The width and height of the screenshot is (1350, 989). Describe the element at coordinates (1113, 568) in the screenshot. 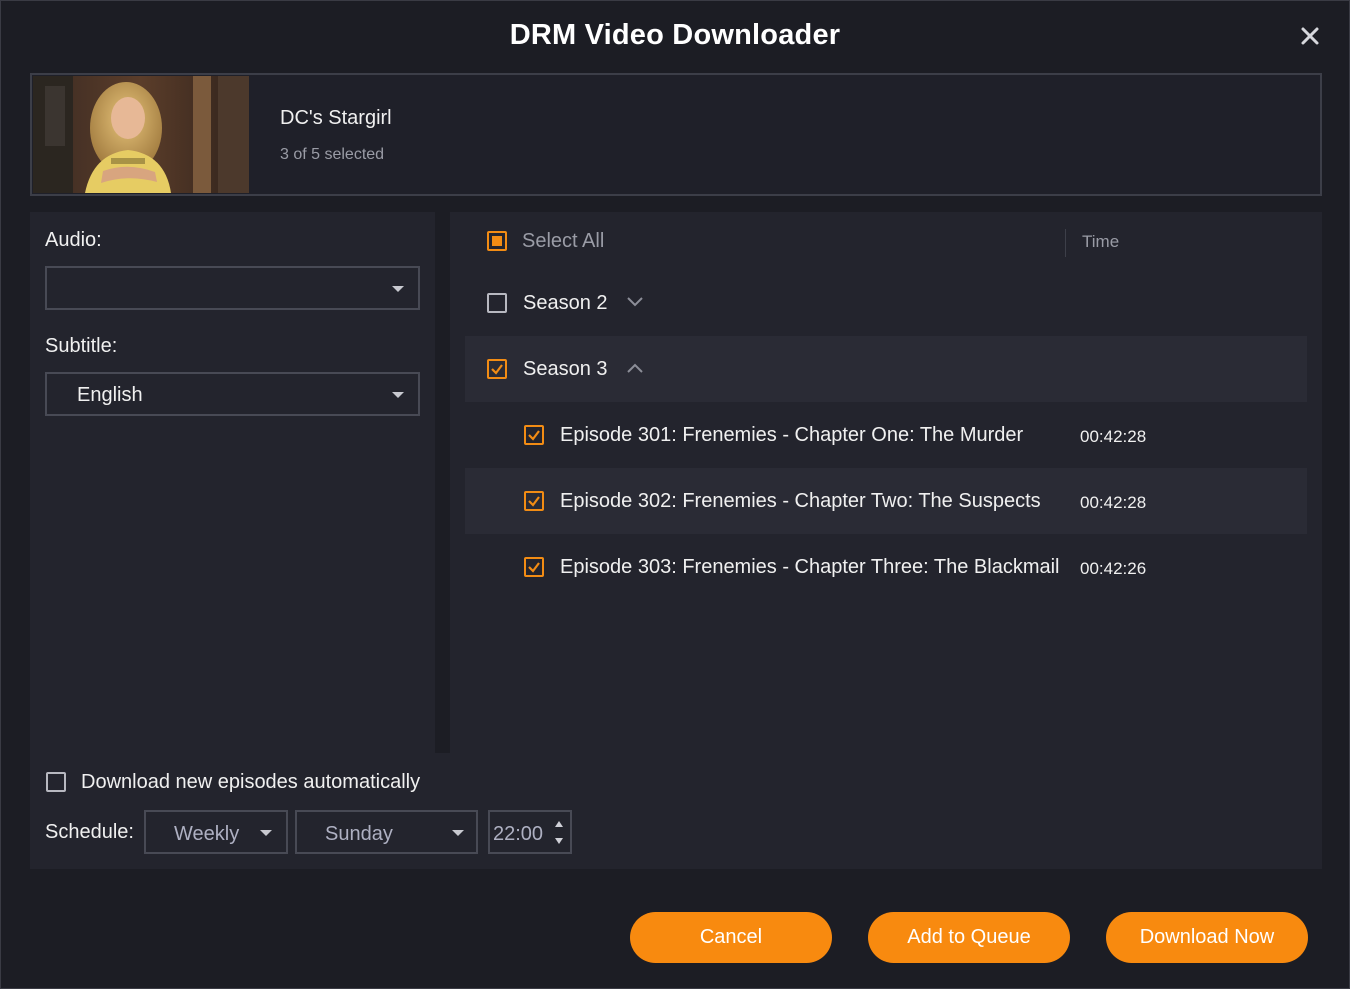

I see `episode-303-time: 00:42:26` at that location.